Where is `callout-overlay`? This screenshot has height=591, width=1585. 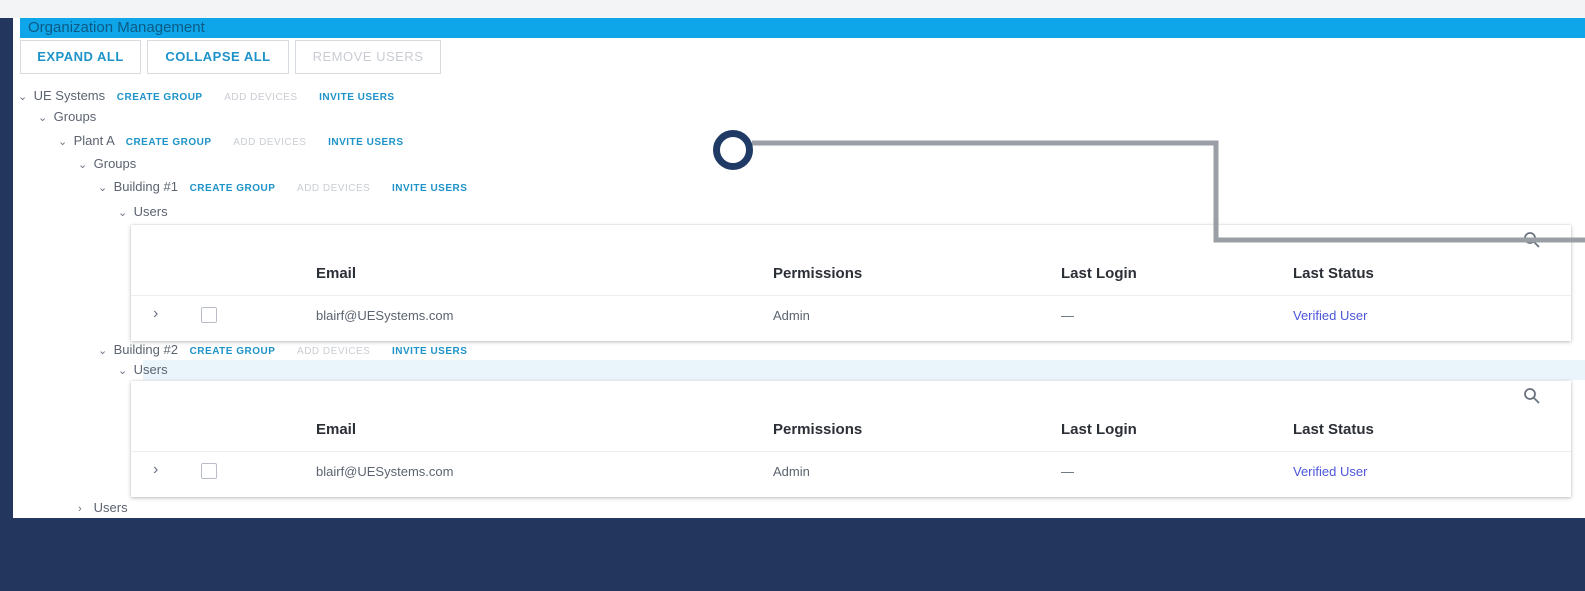 callout-overlay is located at coordinates (1168, 191).